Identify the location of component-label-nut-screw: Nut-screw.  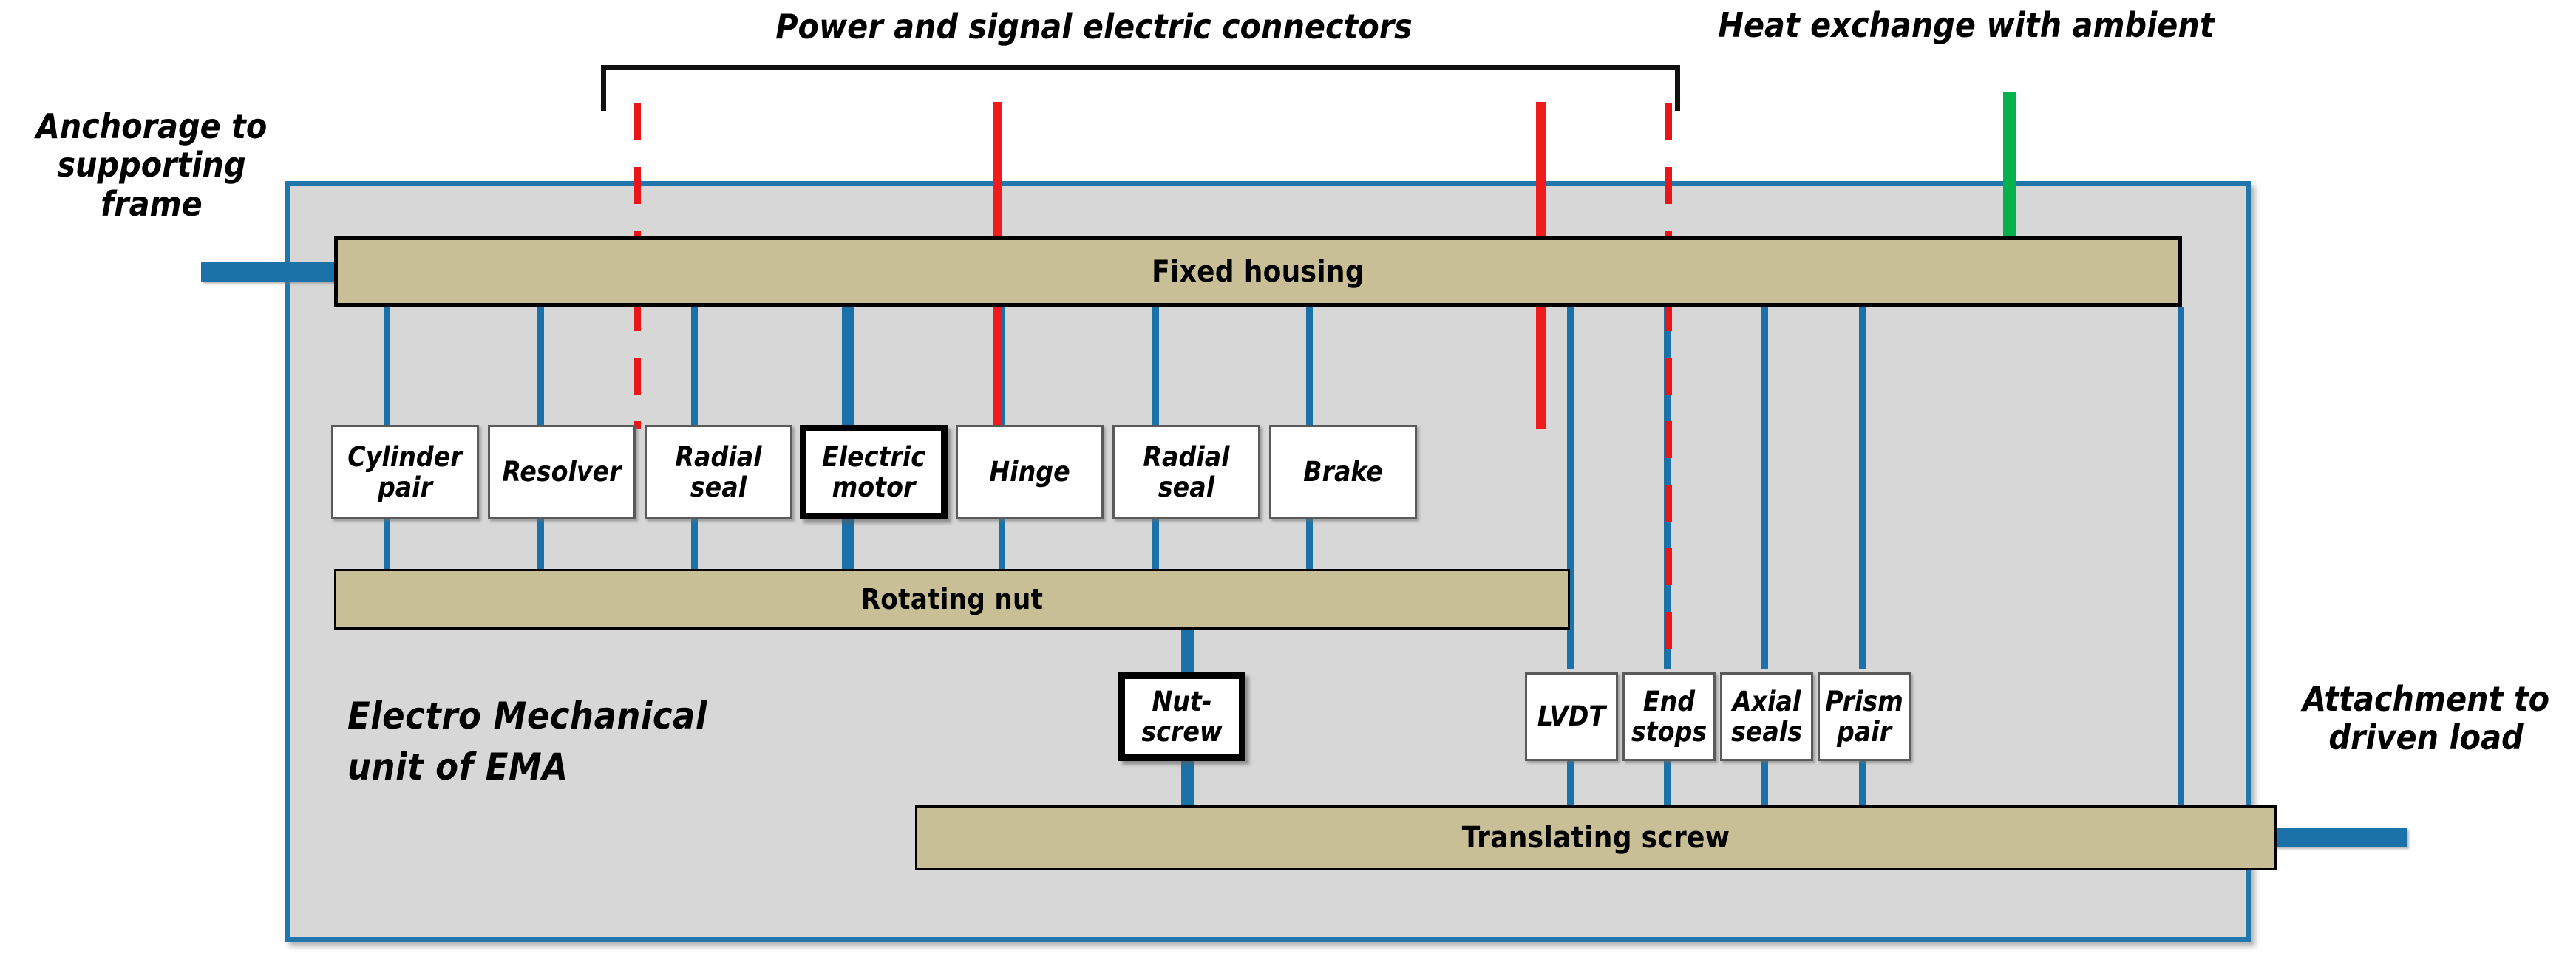
(1182, 716).